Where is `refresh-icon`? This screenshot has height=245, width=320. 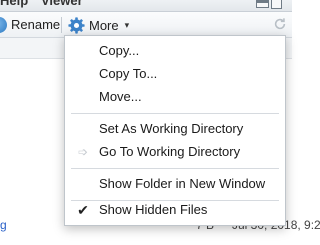
refresh-icon is located at coordinates (280, 24).